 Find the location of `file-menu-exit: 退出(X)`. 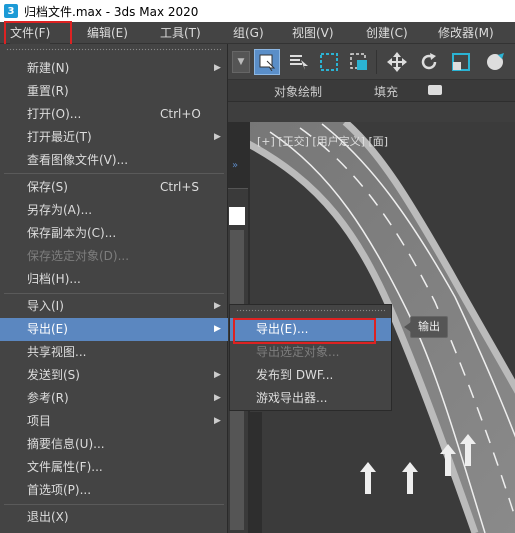

file-menu-exit: 退出(X) is located at coordinates (114, 517).